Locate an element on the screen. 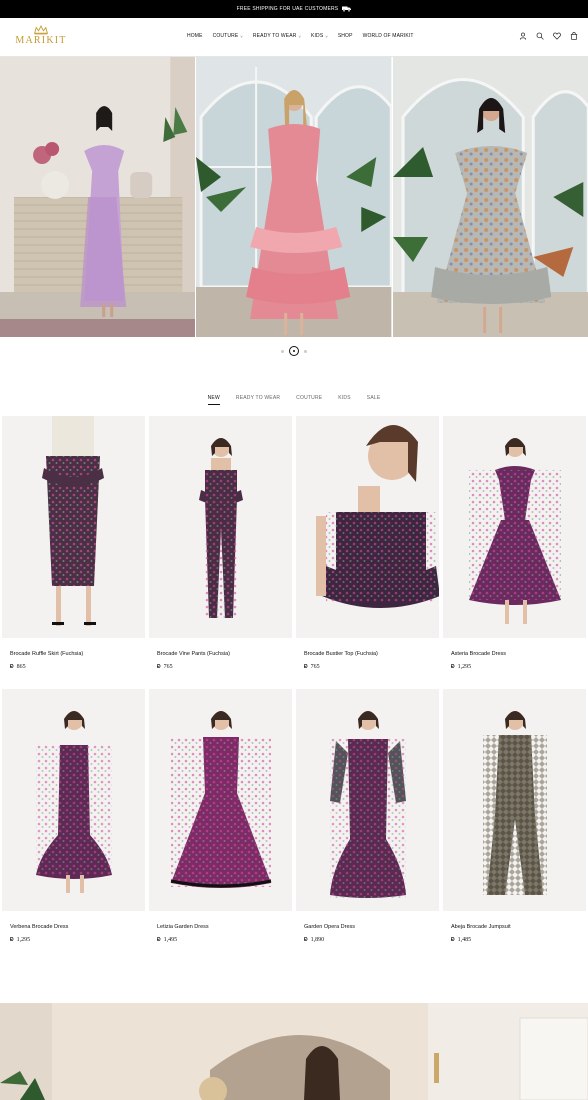 Image resolution: width=588 pixels, height=1100 pixels. nav-item-shop: SHOP is located at coordinates (345, 36).